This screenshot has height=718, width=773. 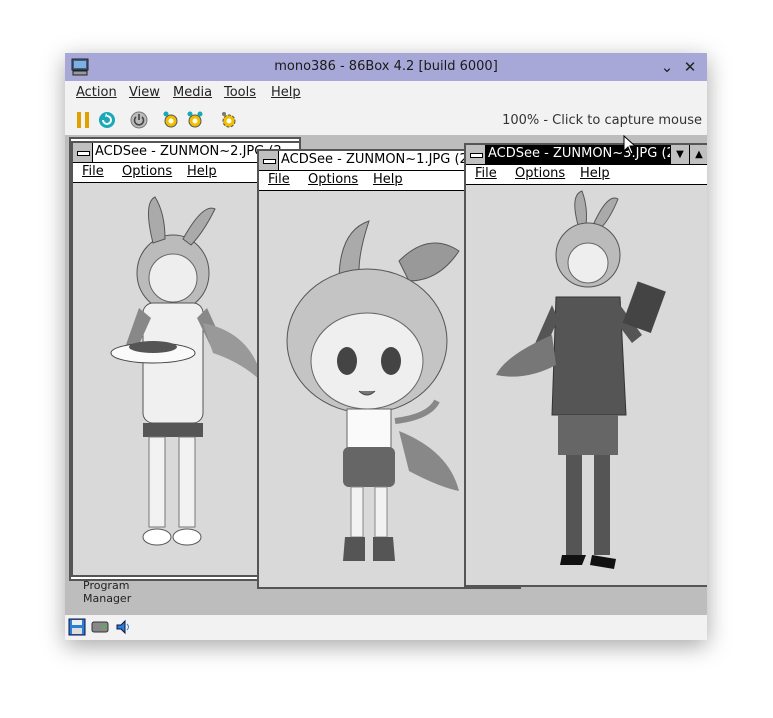 I want to click on hard-disk-icon, so click(x=100, y=627).